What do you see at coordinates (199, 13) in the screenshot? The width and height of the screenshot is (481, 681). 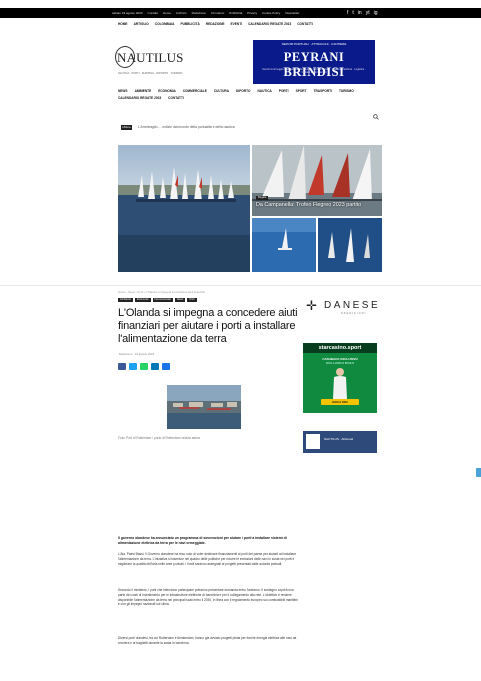 I see `top-bar-link-redazione: Redazione` at bounding box center [199, 13].